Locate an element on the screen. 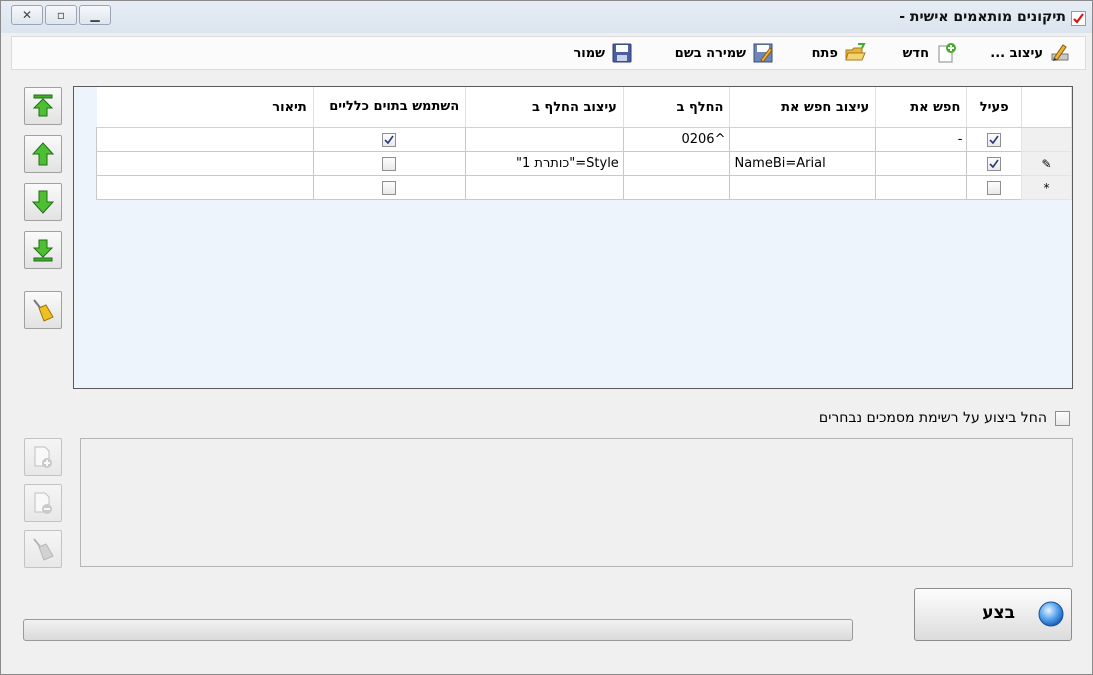 The image size is (1093, 675). window-controls: ✕ ▫ ▁ is located at coordinates (61, 15).